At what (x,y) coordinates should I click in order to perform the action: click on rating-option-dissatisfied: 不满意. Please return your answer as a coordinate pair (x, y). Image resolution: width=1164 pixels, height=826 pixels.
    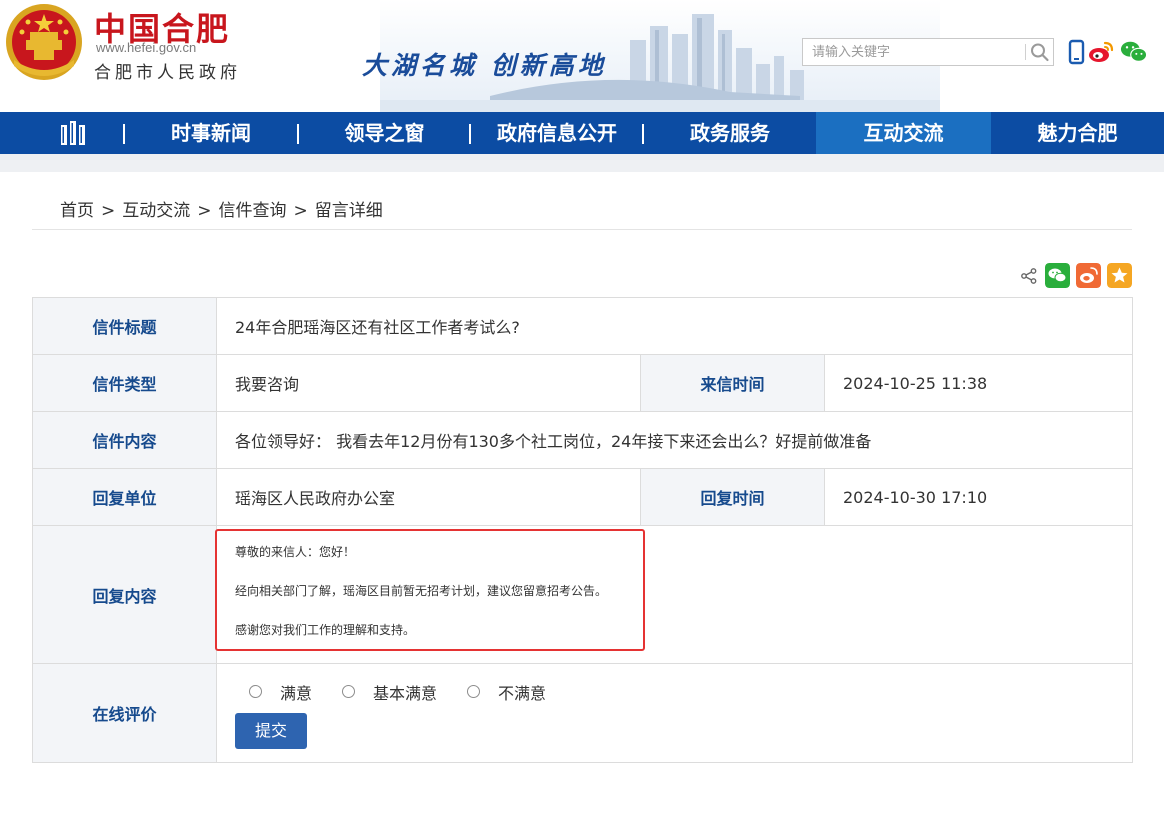
    Looking at the image, I should click on (506, 692).